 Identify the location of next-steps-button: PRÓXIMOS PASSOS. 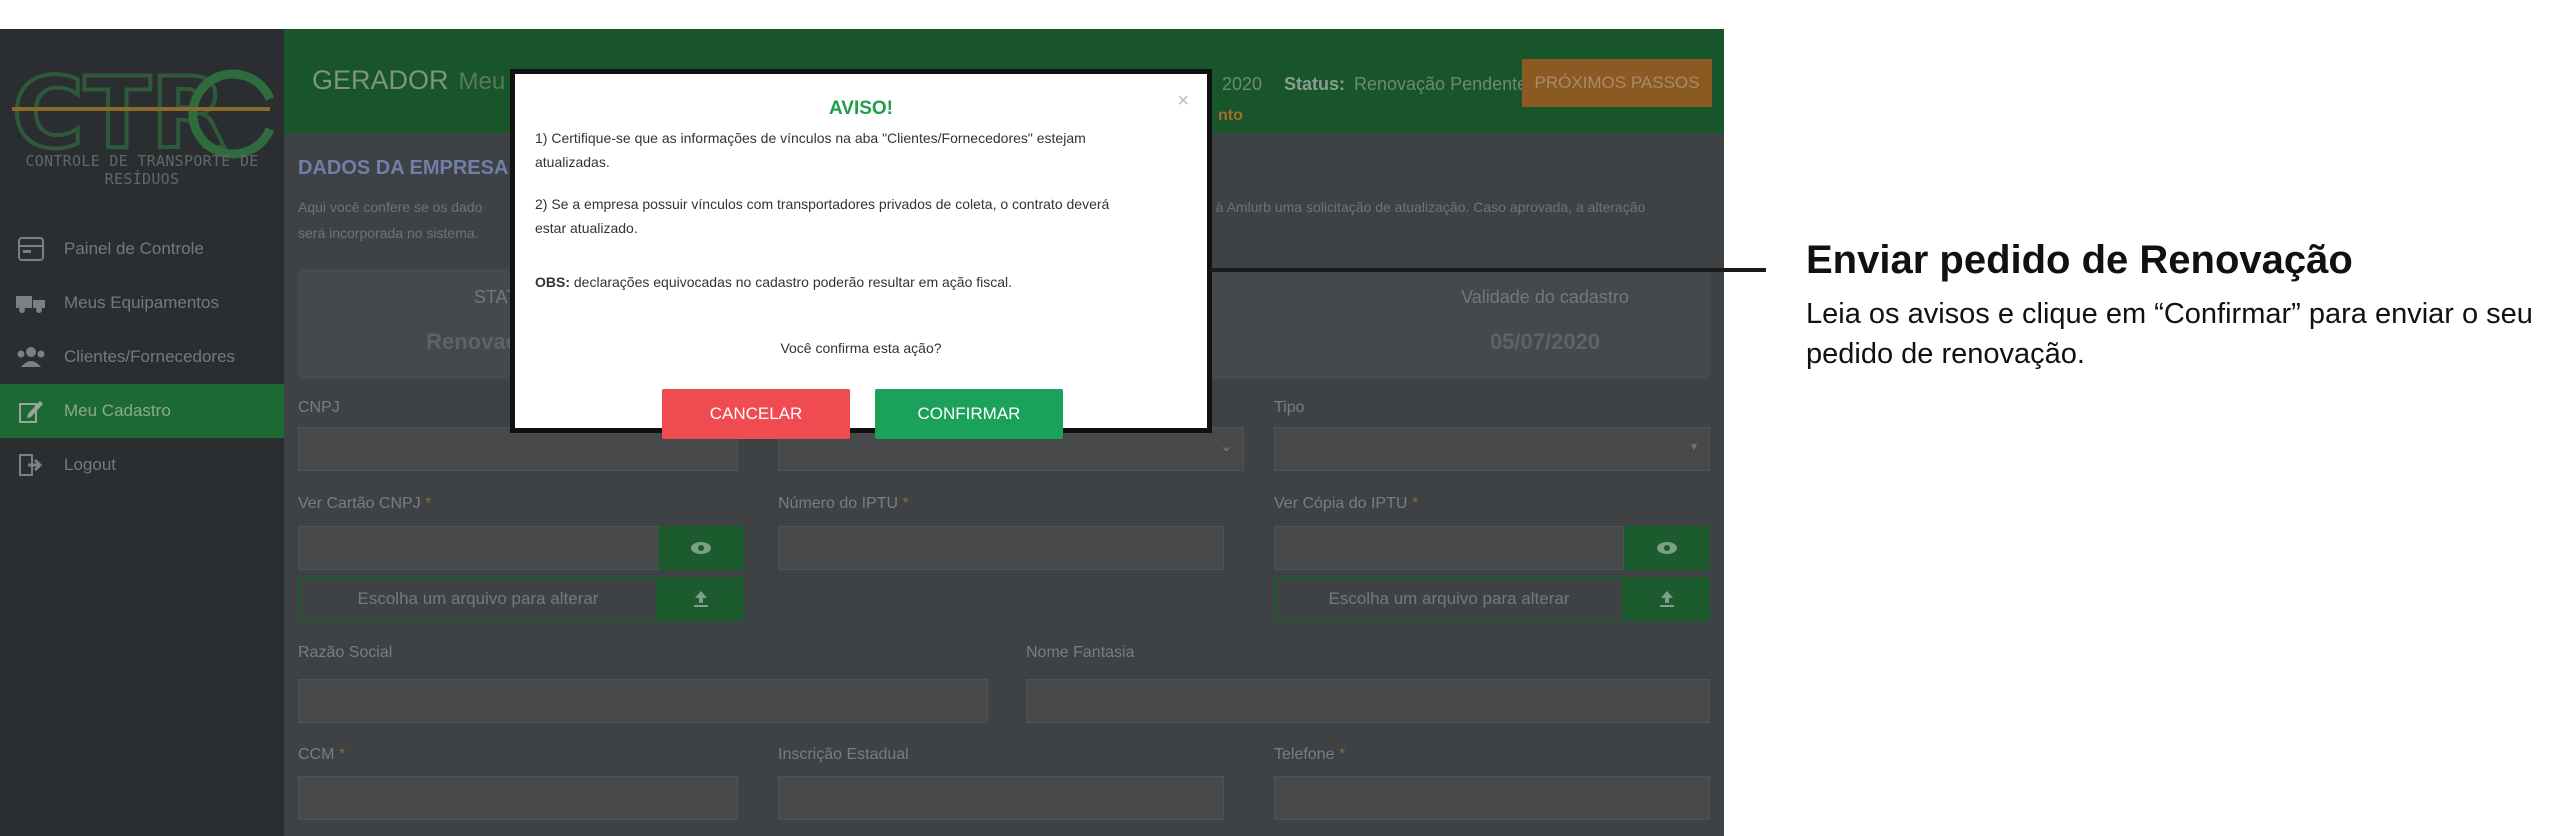
(1617, 83).